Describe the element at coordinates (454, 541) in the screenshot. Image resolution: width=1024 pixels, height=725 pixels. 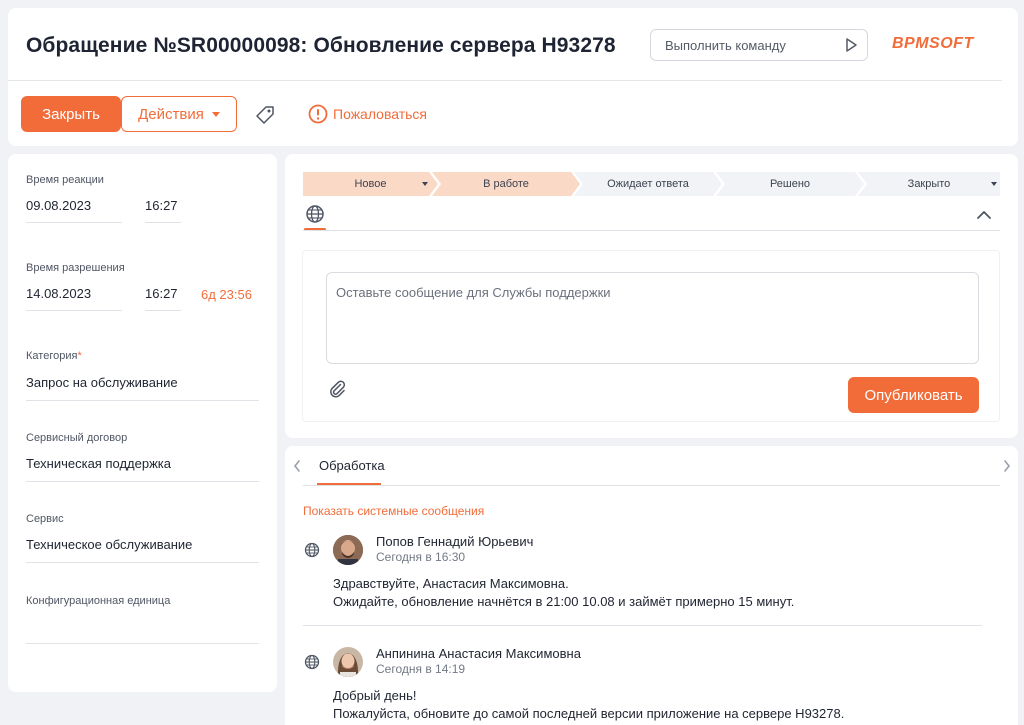
I see `post-author: Попов Геннадий Юрьевич` at that location.